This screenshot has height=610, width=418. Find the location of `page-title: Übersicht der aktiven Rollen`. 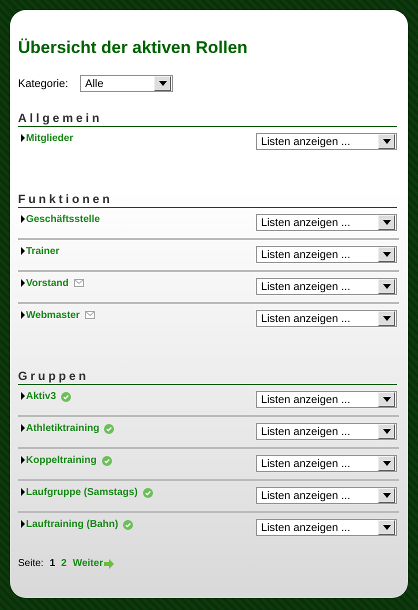

page-title: Übersicht der aktiven Rollen is located at coordinates (133, 48).